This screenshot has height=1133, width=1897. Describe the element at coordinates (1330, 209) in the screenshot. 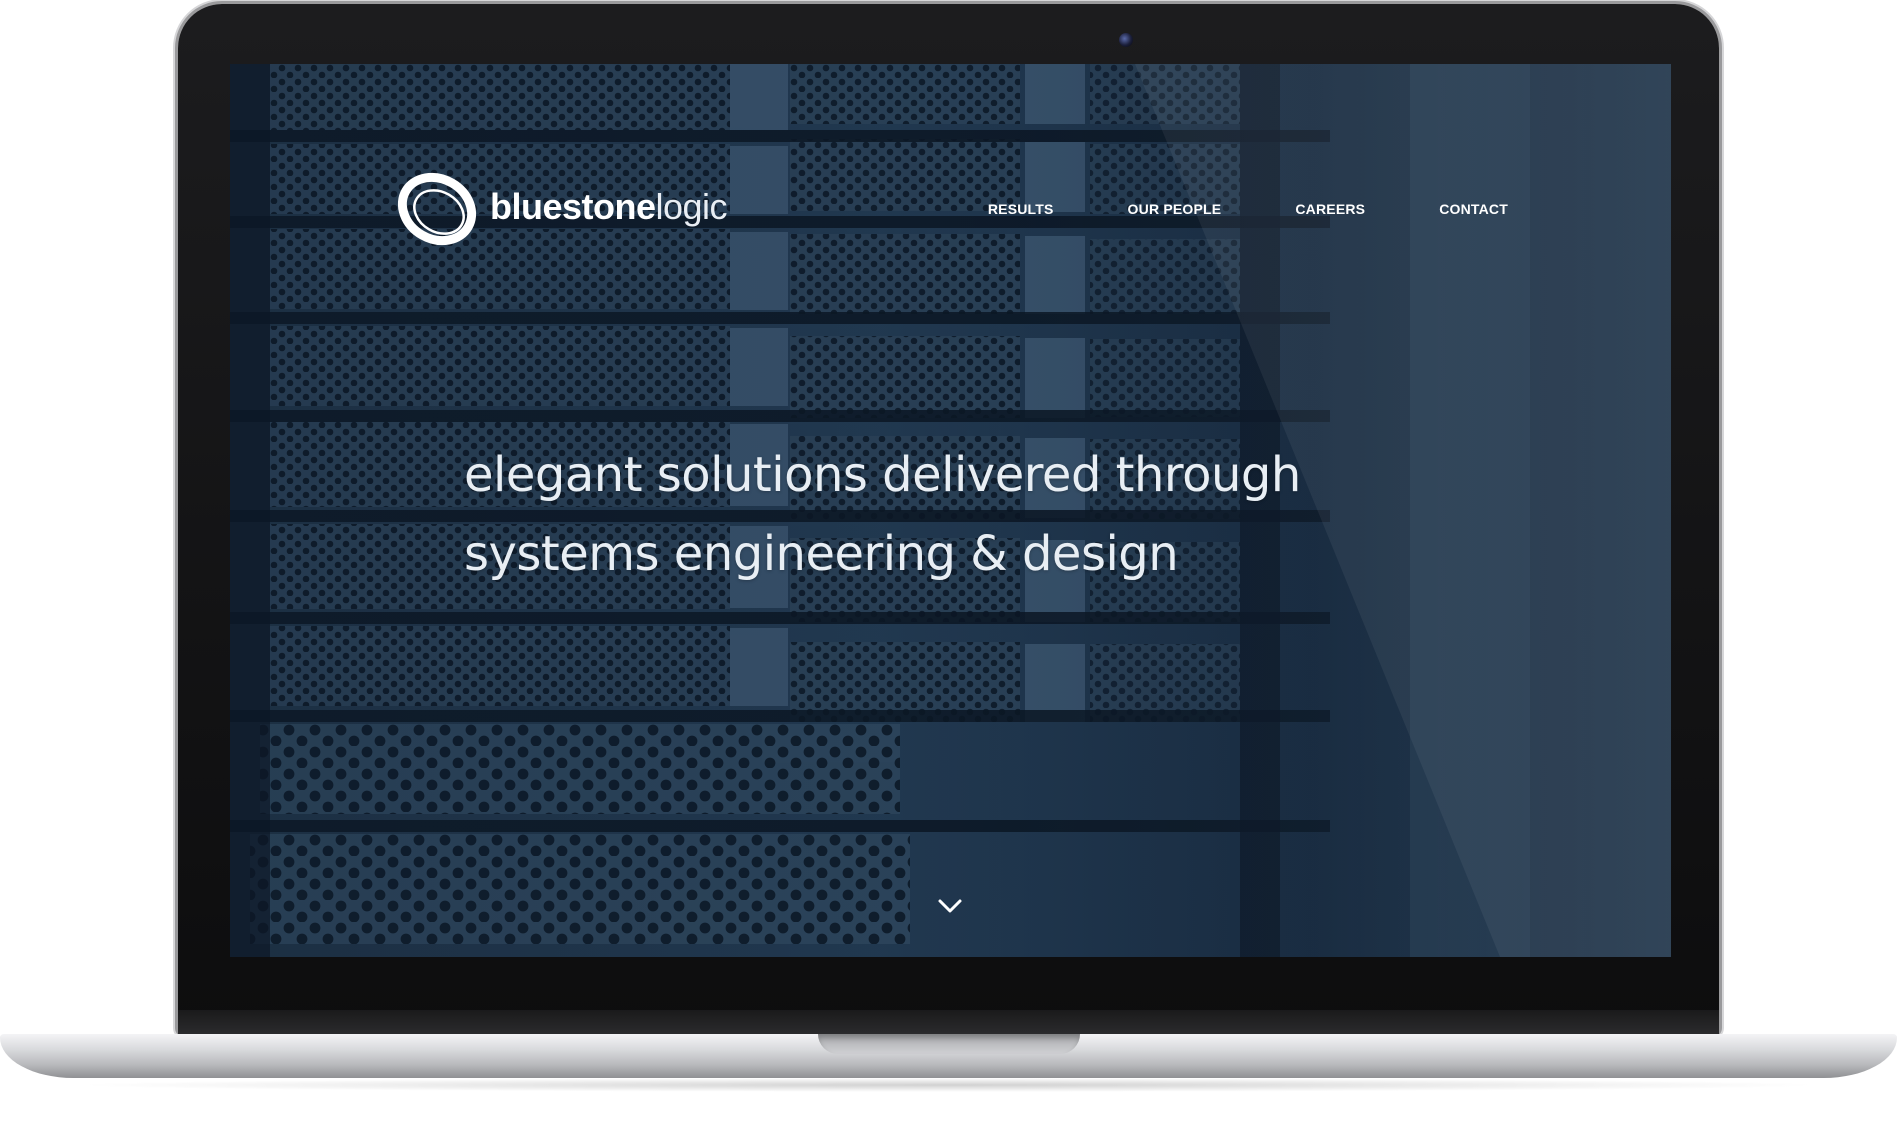

I see `nav-careers: CAREERS` at that location.